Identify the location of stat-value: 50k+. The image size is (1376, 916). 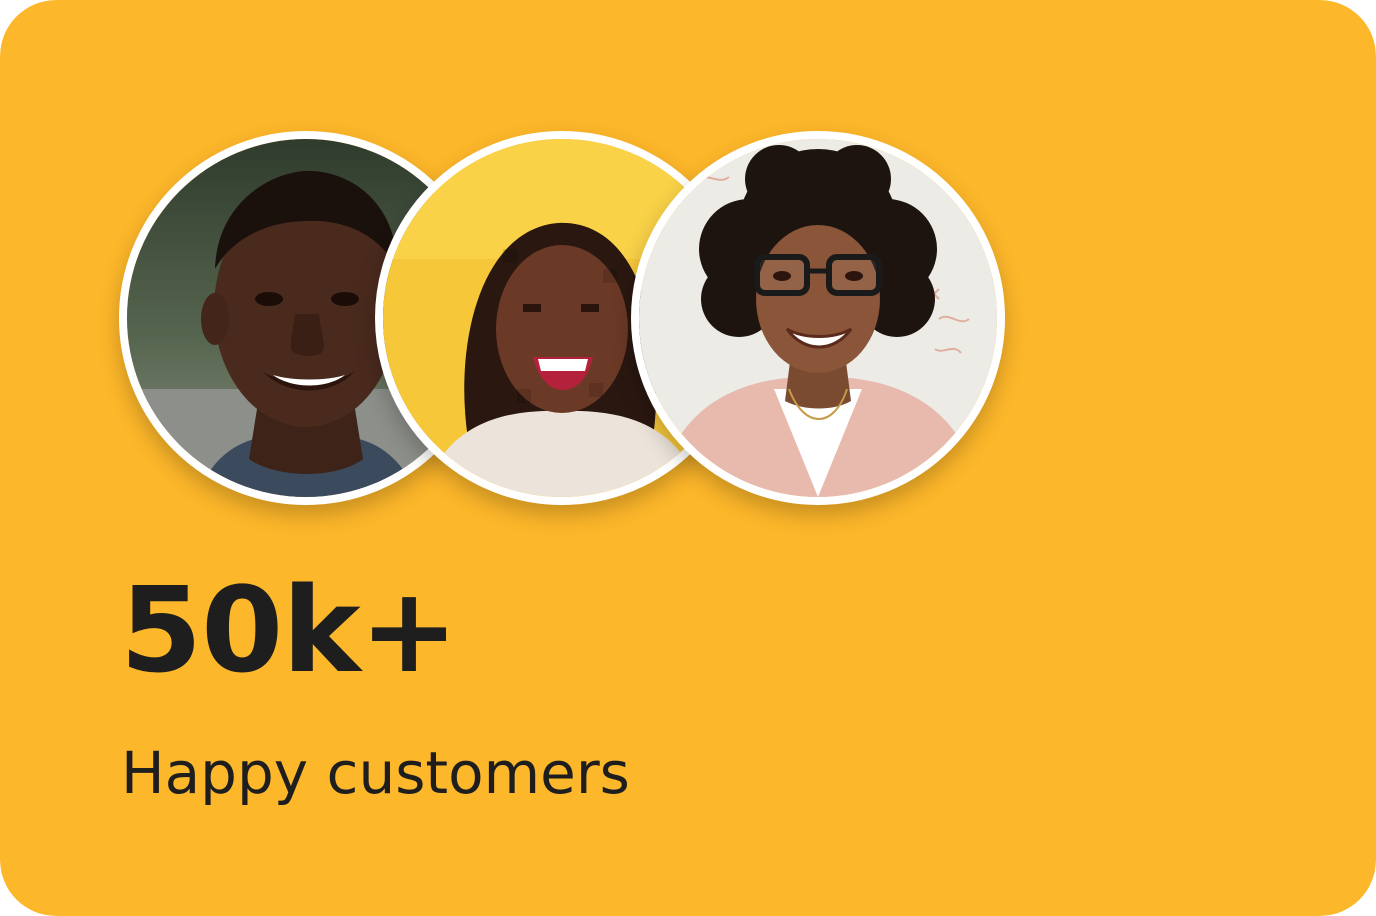
(289, 630).